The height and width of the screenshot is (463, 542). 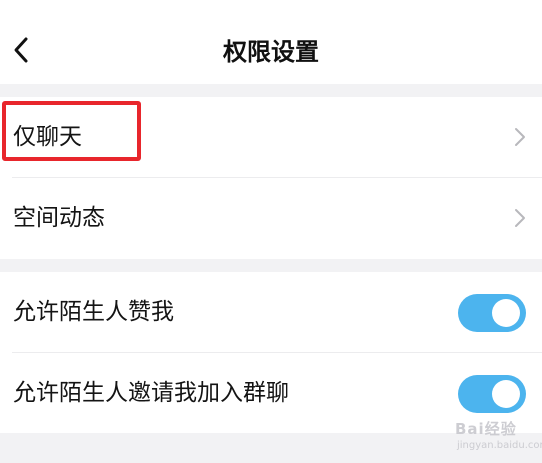 What do you see at coordinates (47, 137) in the screenshot?
I see `setting-label-chat-only: 仅聊天` at bounding box center [47, 137].